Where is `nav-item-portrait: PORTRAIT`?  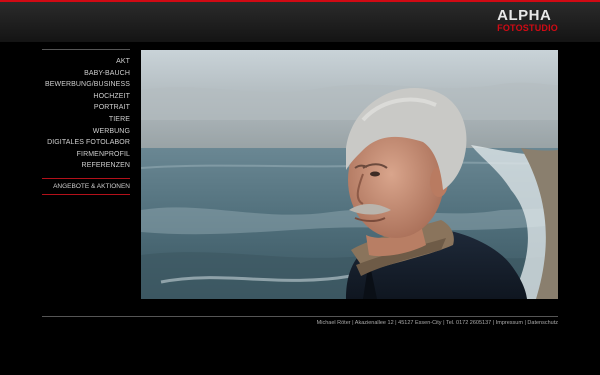
nav-item-portrait: PORTRAIT is located at coordinates (86, 108).